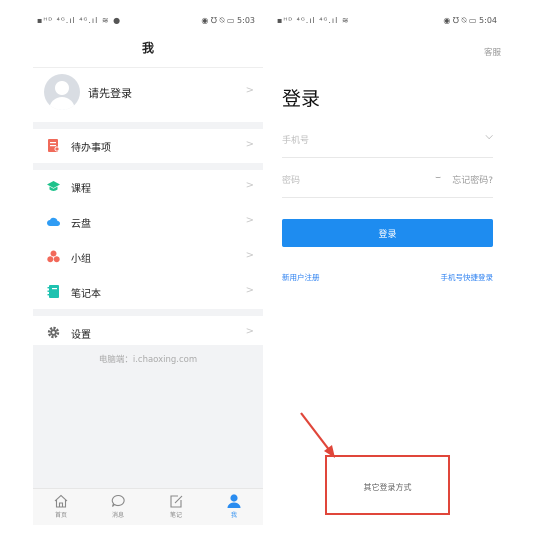  Describe the element at coordinates (54, 145) in the screenshot. I see `todo-icon` at that location.